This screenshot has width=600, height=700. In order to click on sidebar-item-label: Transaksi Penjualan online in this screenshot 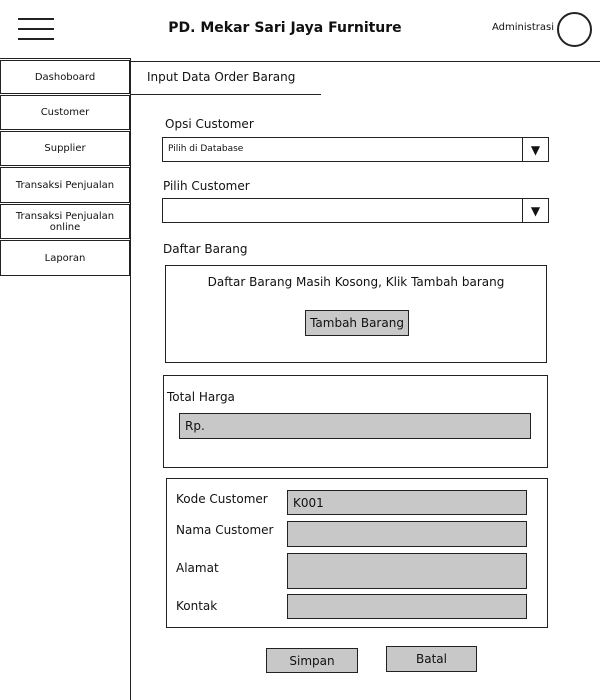, I will do `click(65, 221)`.